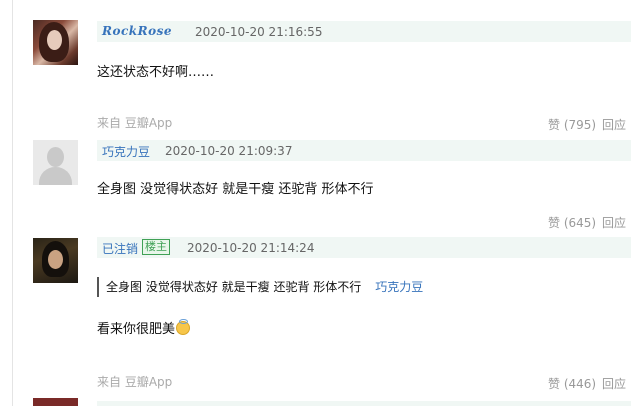  I want to click on username-link: RockRose, so click(137, 31).